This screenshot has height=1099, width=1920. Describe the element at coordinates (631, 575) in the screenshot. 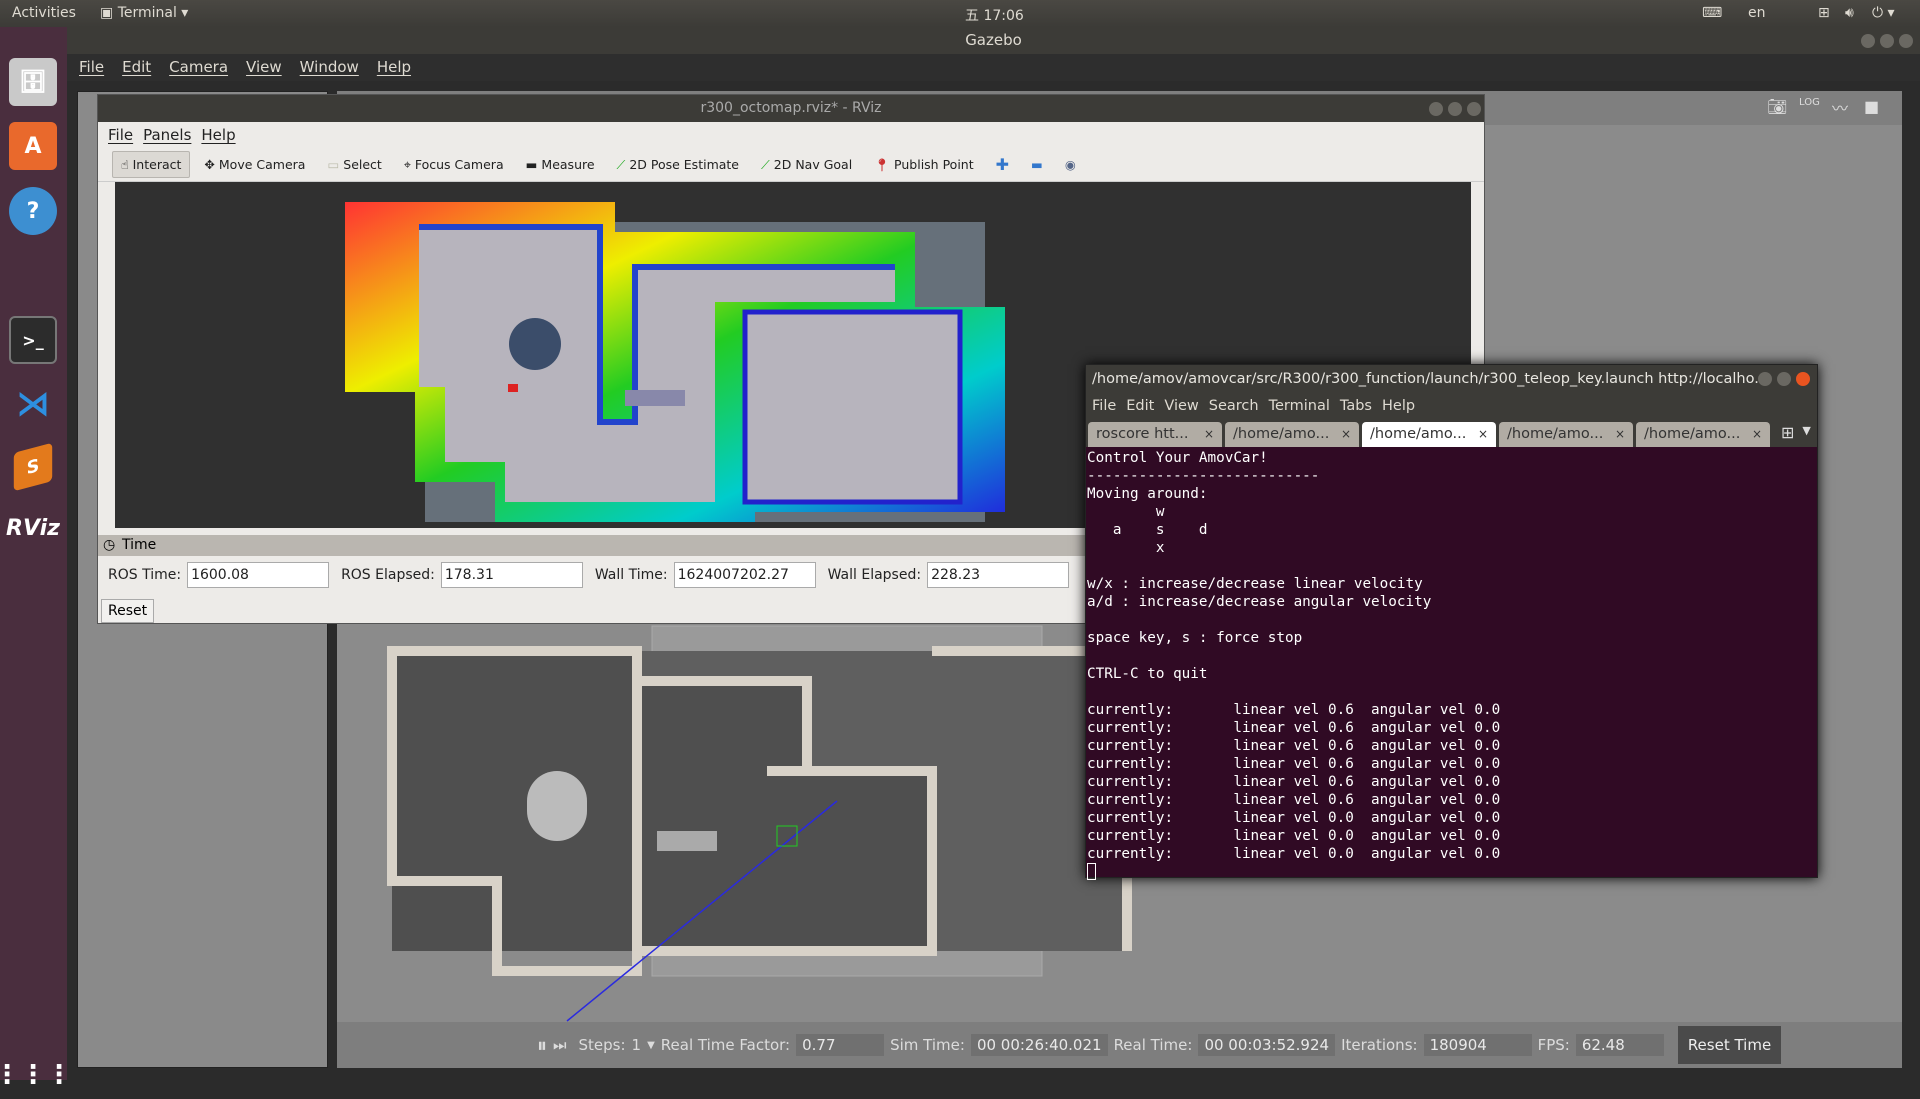

I see `wall-time-label: Wall Time:` at that location.